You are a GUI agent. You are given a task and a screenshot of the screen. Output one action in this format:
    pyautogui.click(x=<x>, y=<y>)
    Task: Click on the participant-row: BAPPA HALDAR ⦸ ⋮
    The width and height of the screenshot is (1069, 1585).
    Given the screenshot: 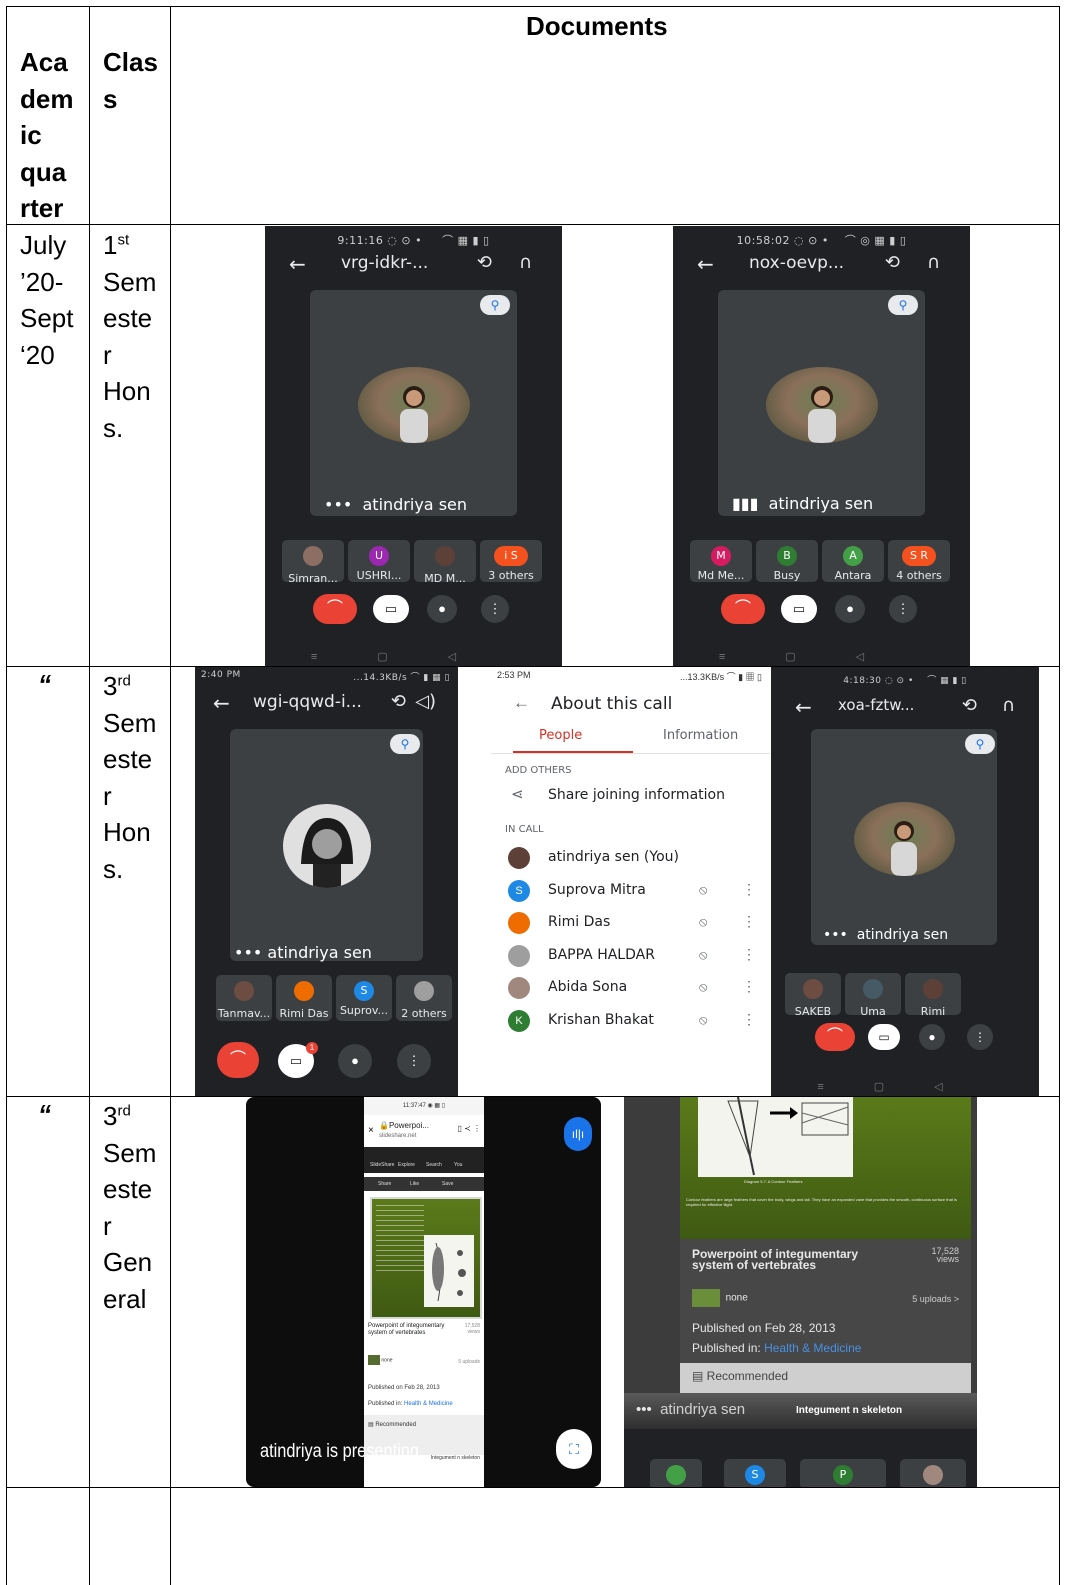 What is the action you would take?
    pyautogui.click(x=630, y=957)
    